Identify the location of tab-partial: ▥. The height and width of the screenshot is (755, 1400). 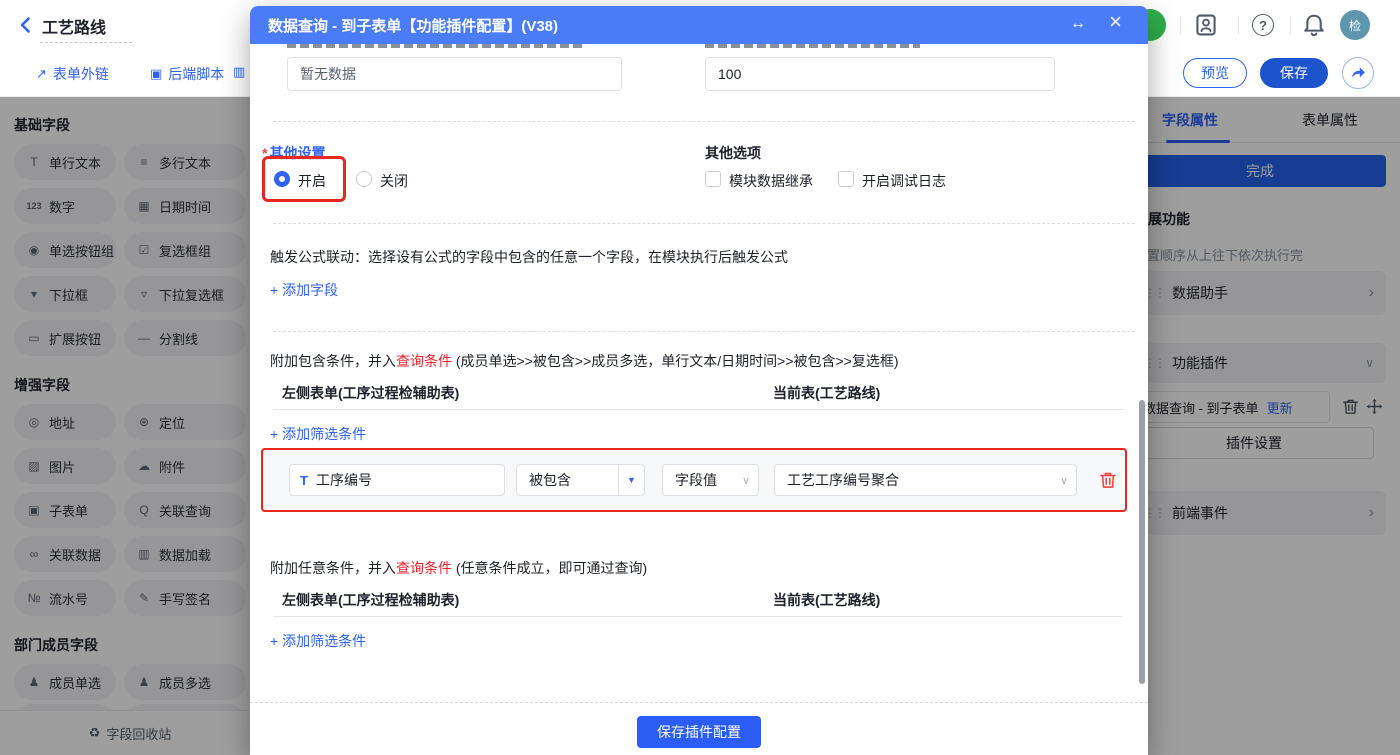
(239, 72).